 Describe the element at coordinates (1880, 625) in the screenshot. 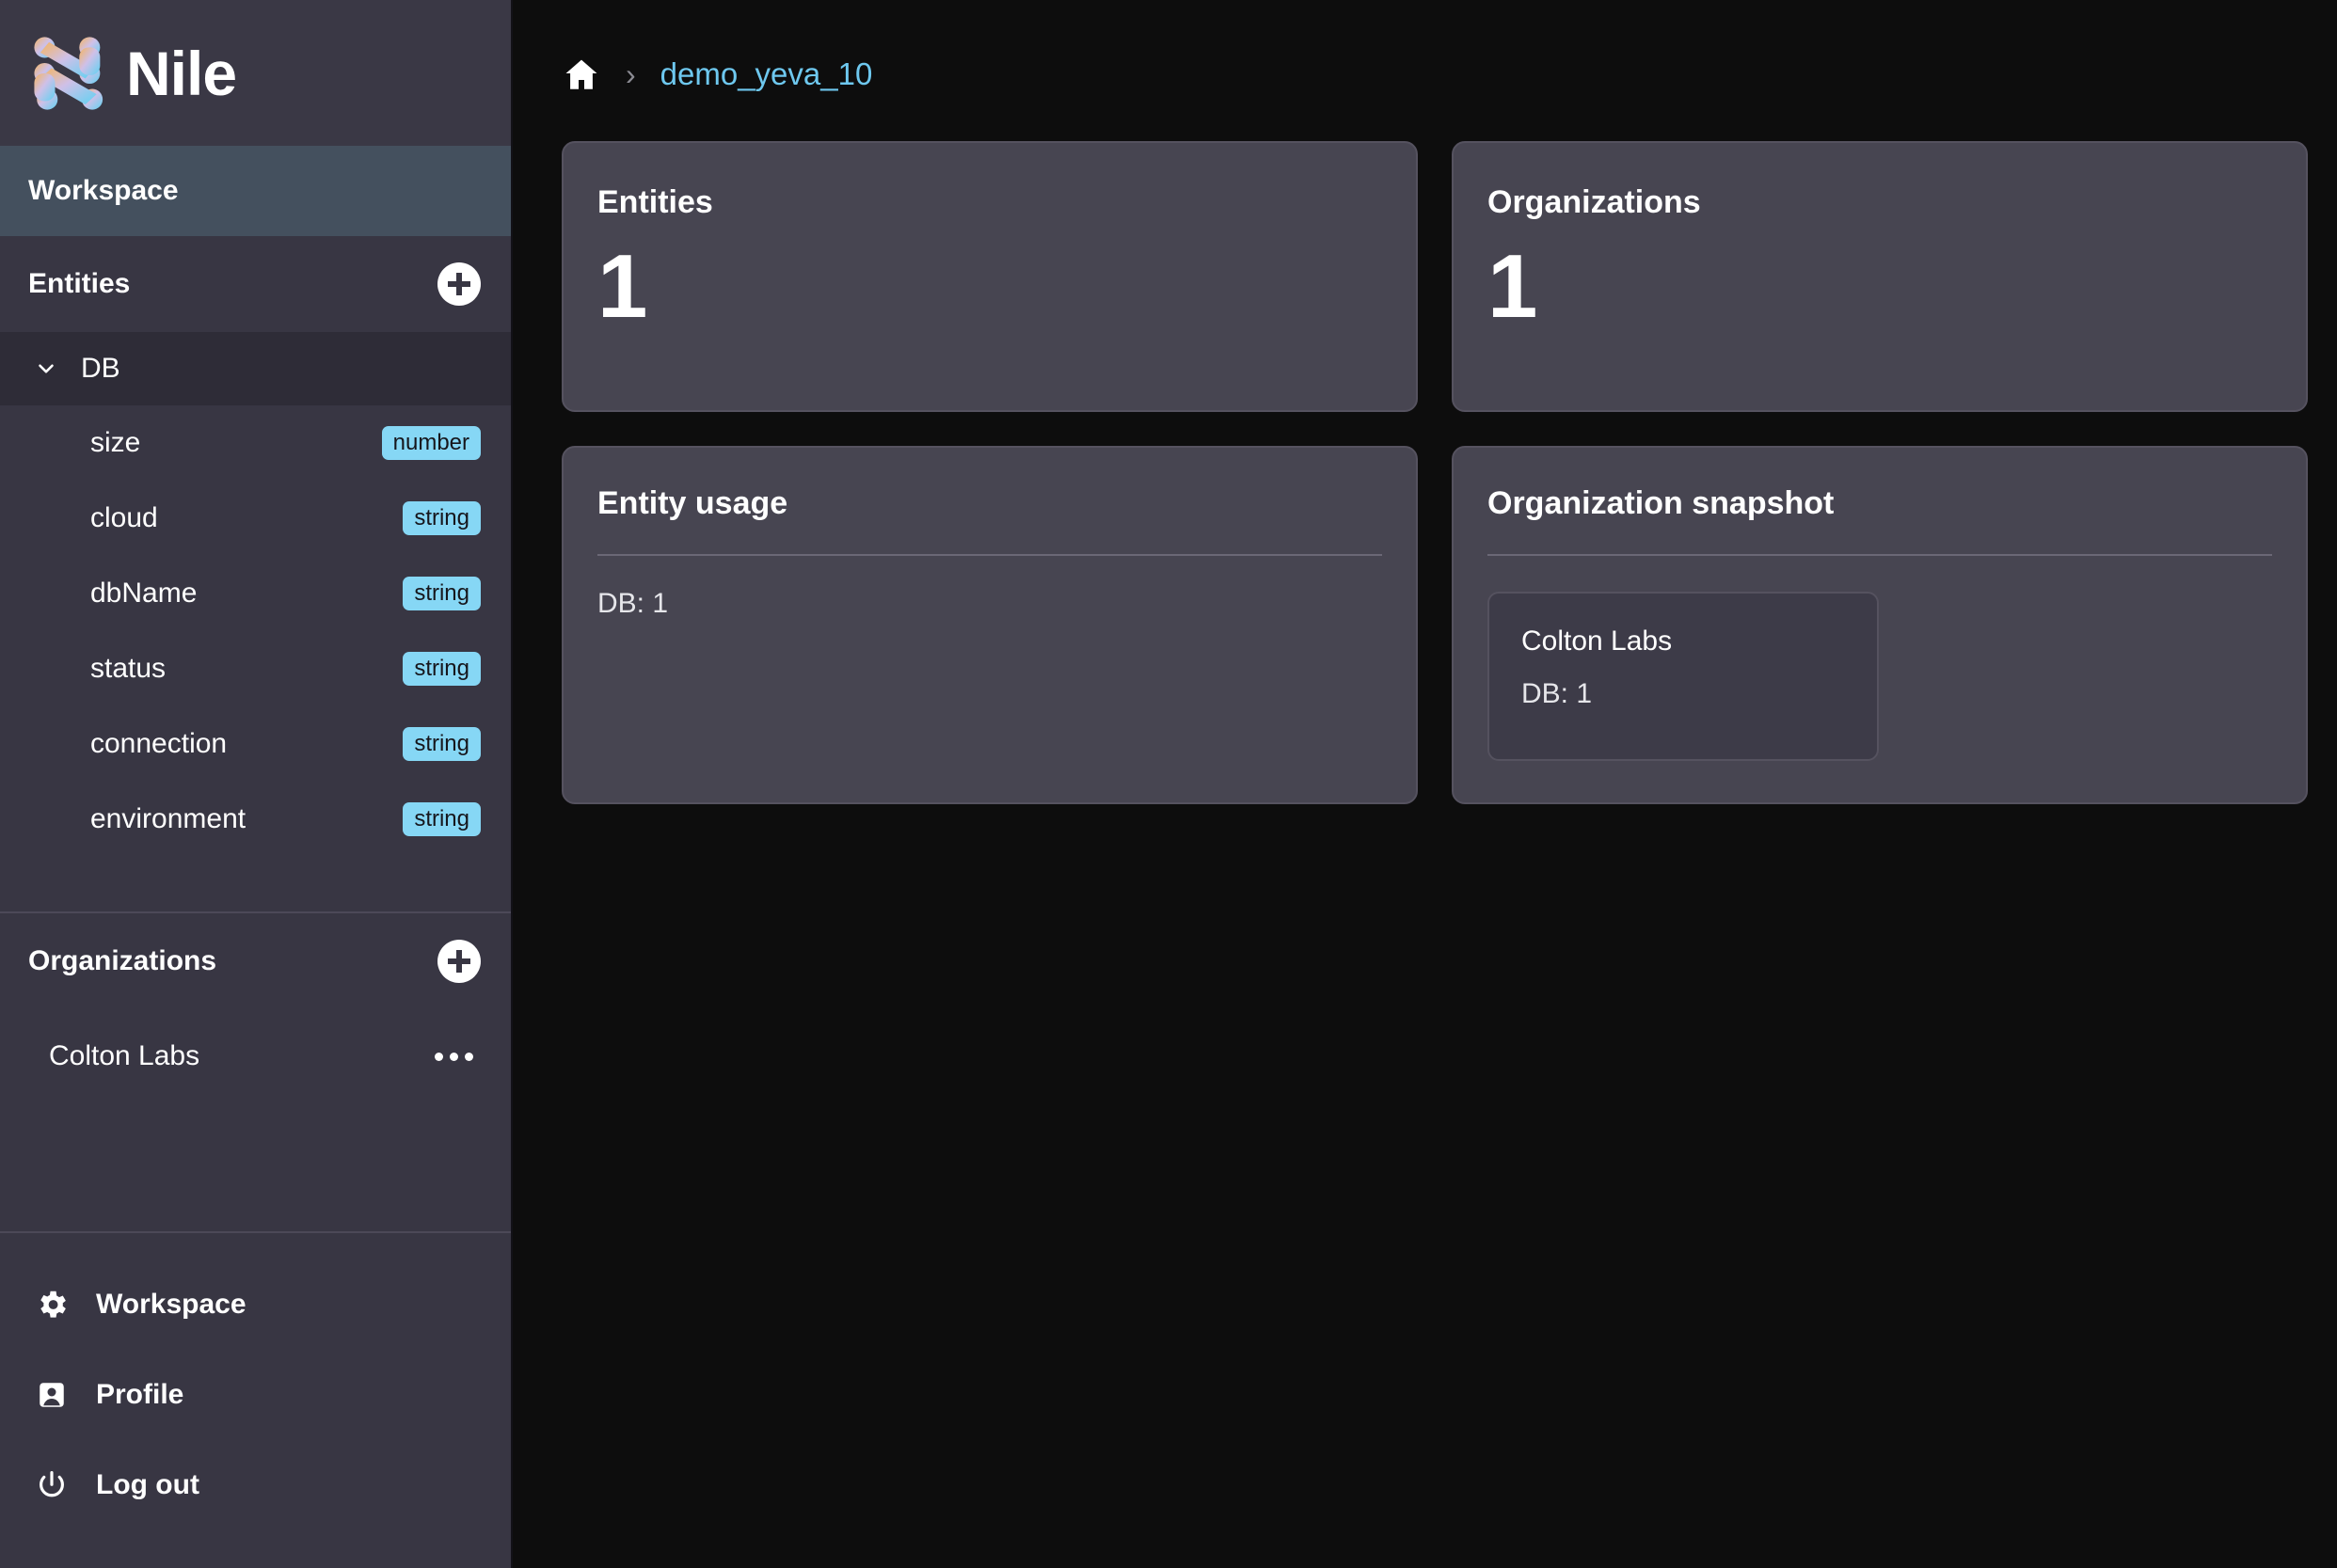

I see `organization-snapshot-card: Organization snapshot Colton Labs DB: 1` at that location.